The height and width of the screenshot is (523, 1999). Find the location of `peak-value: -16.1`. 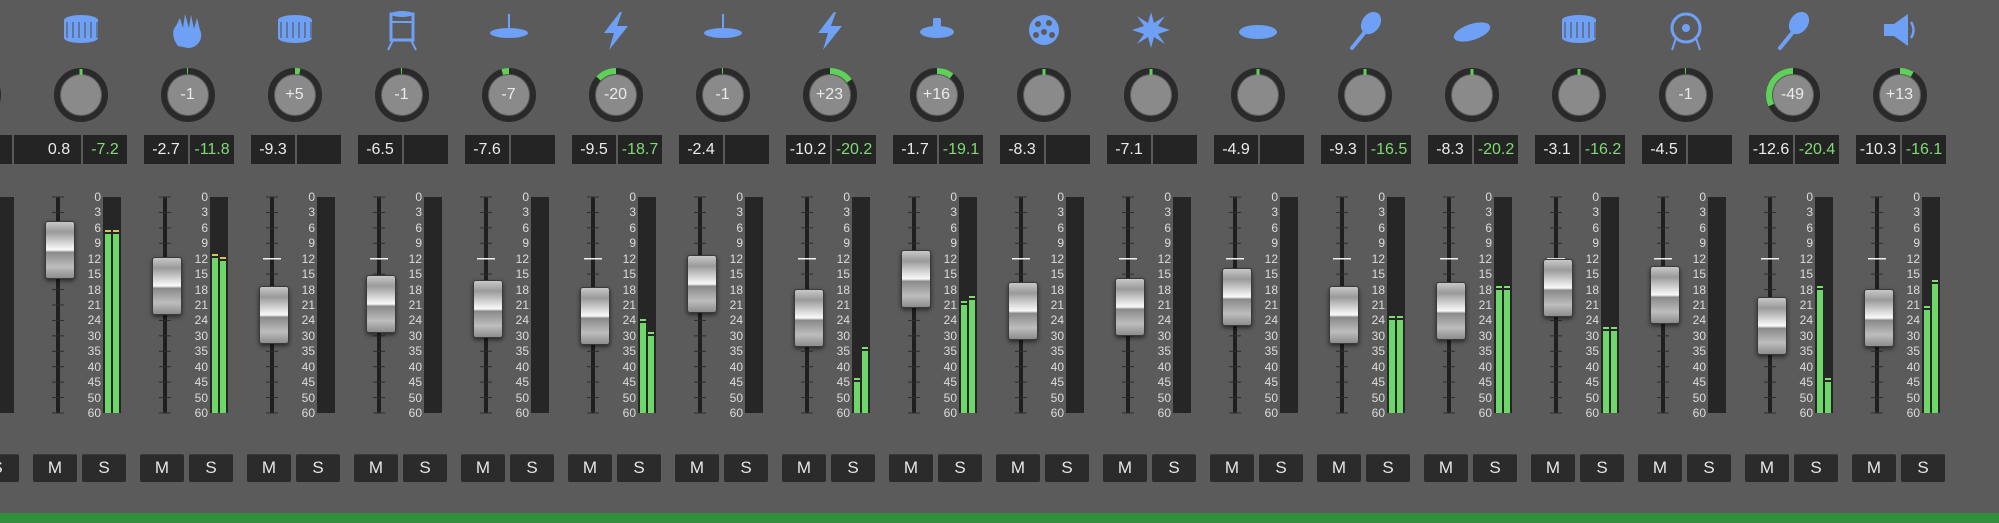

peak-value: -16.1 is located at coordinates (1924, 149).